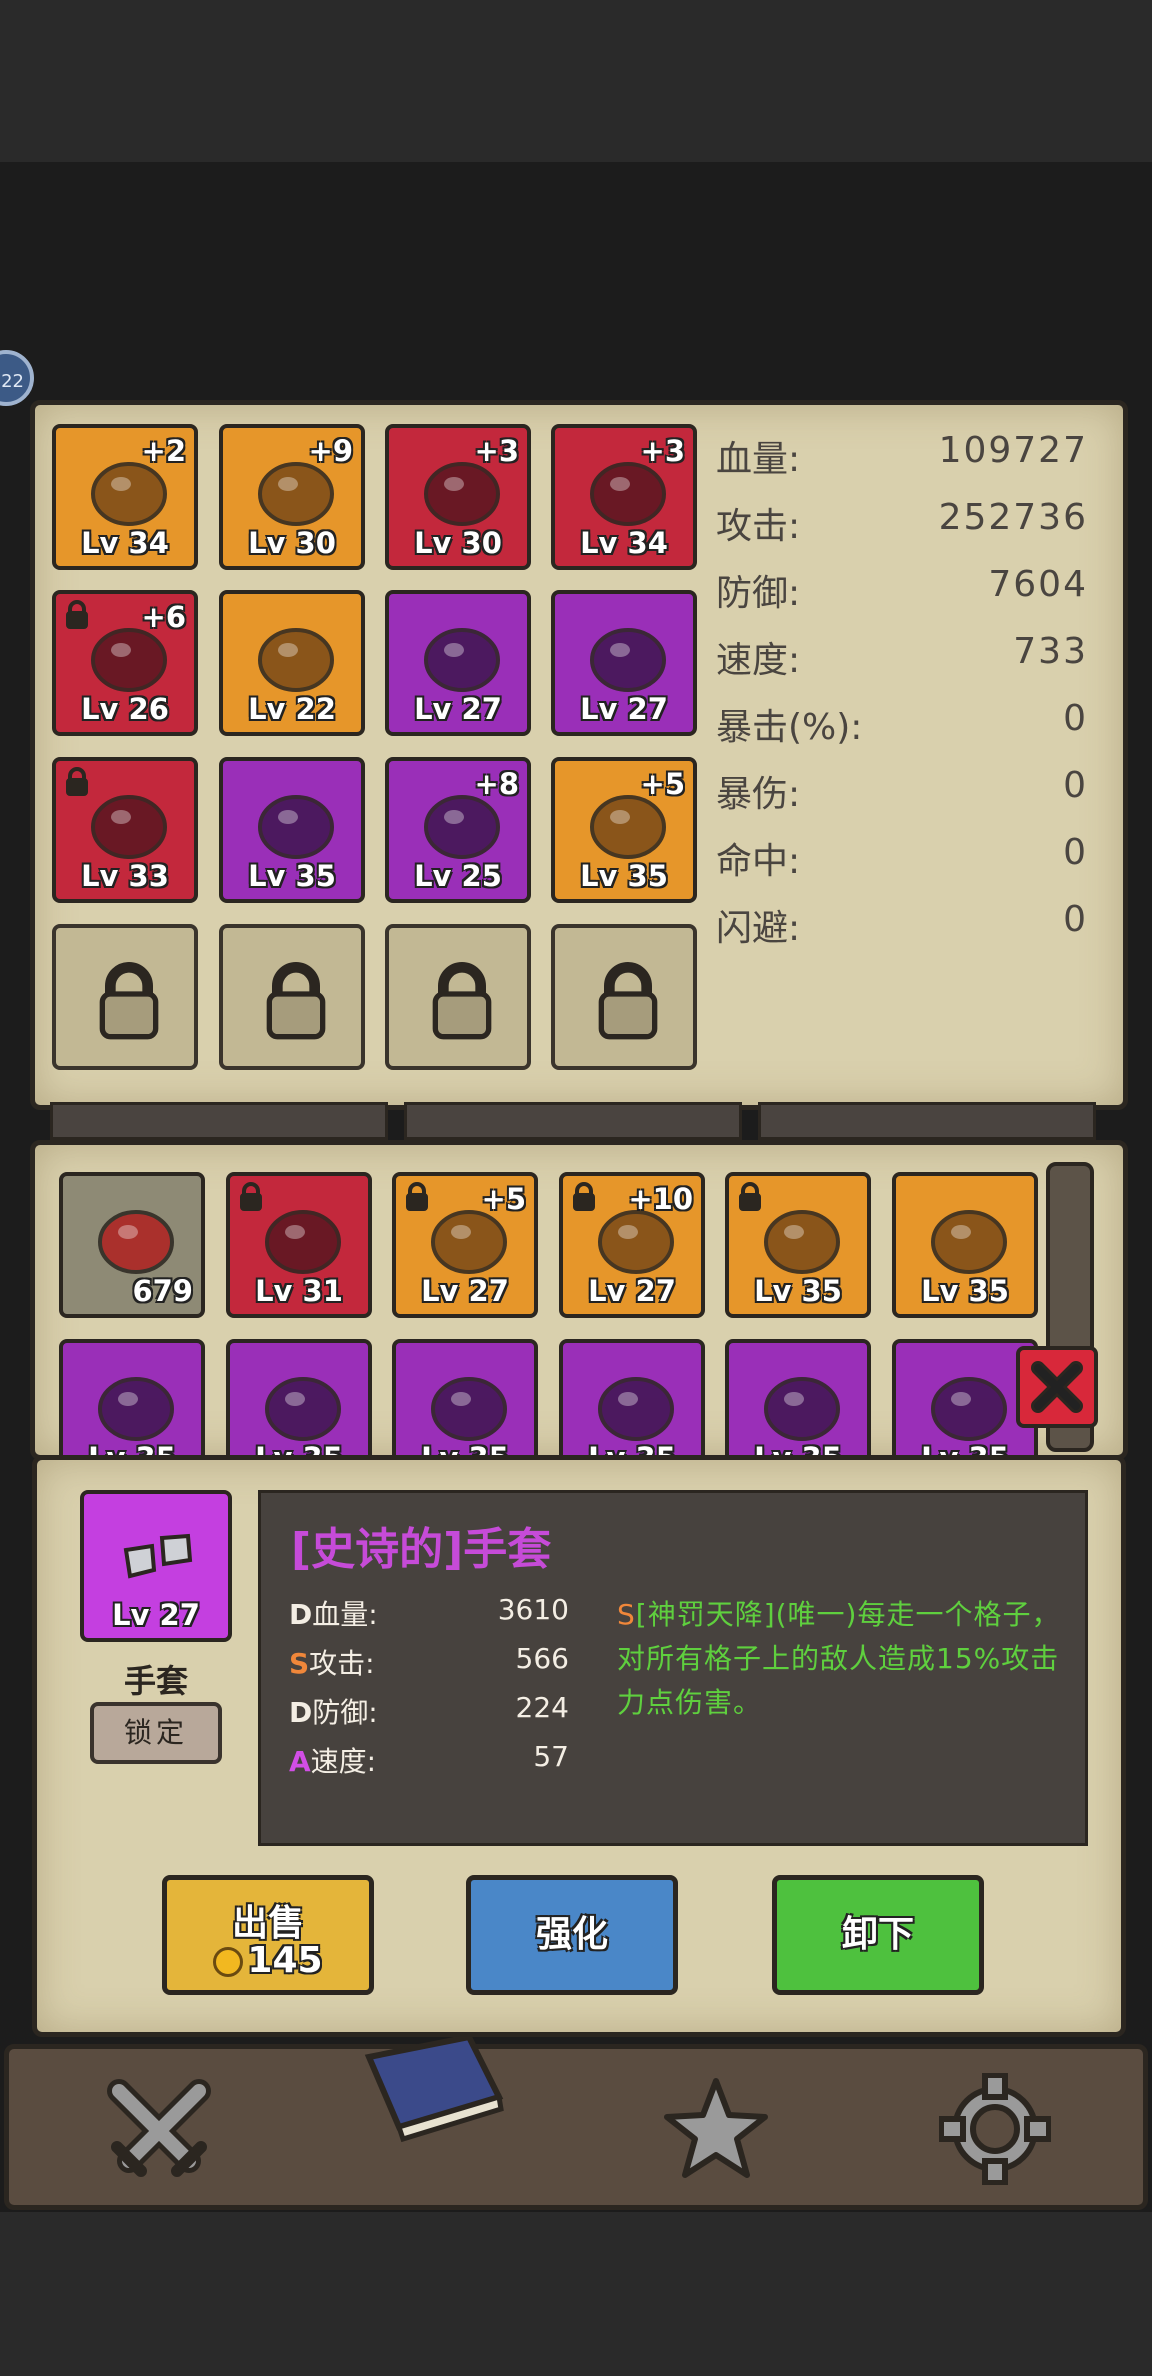 The image size is (1152, 2376). Describe the element at coordinates (162, 1291) in the screenshot. I see `item-count: 679` at that location.